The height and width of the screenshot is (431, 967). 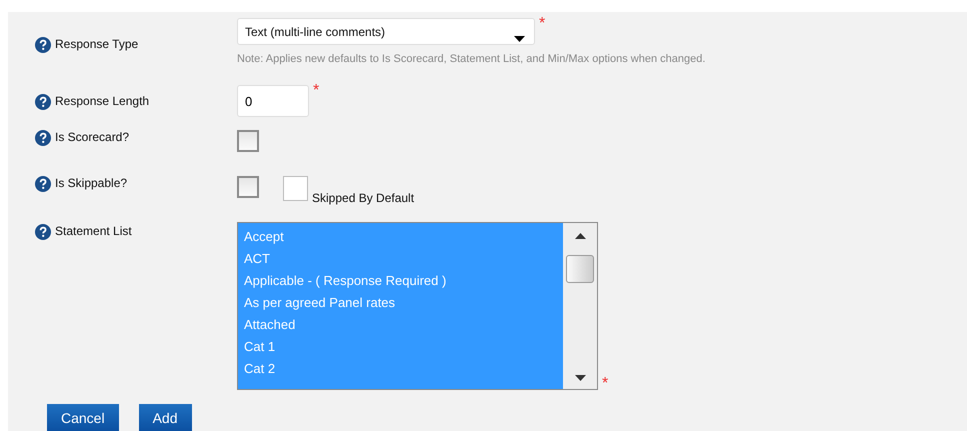 What do you see at coordinates (386, 31) in the screenshot?
I see `response-type-dropdown: Text (multi-line comments)` at bounding box center [386, 31].